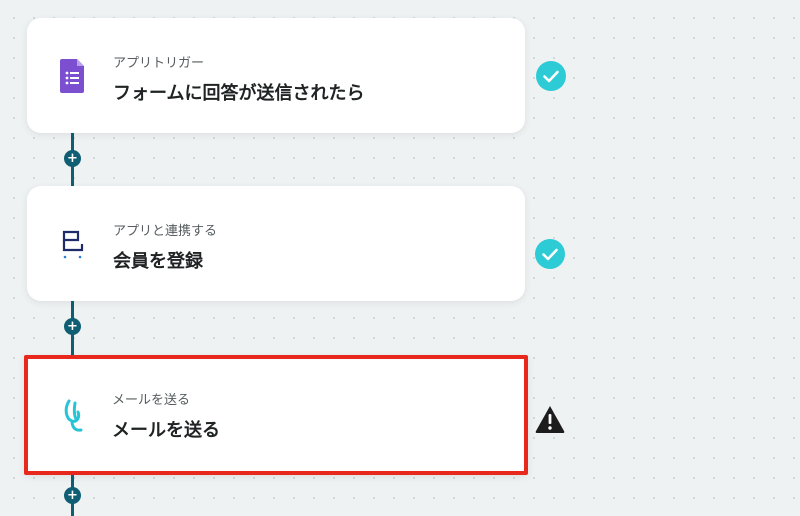 This screenshot has width=800, height=516. Describe the element at coordinates (72, 243) in the screenshot. I see `app-logo-icon` at that location.